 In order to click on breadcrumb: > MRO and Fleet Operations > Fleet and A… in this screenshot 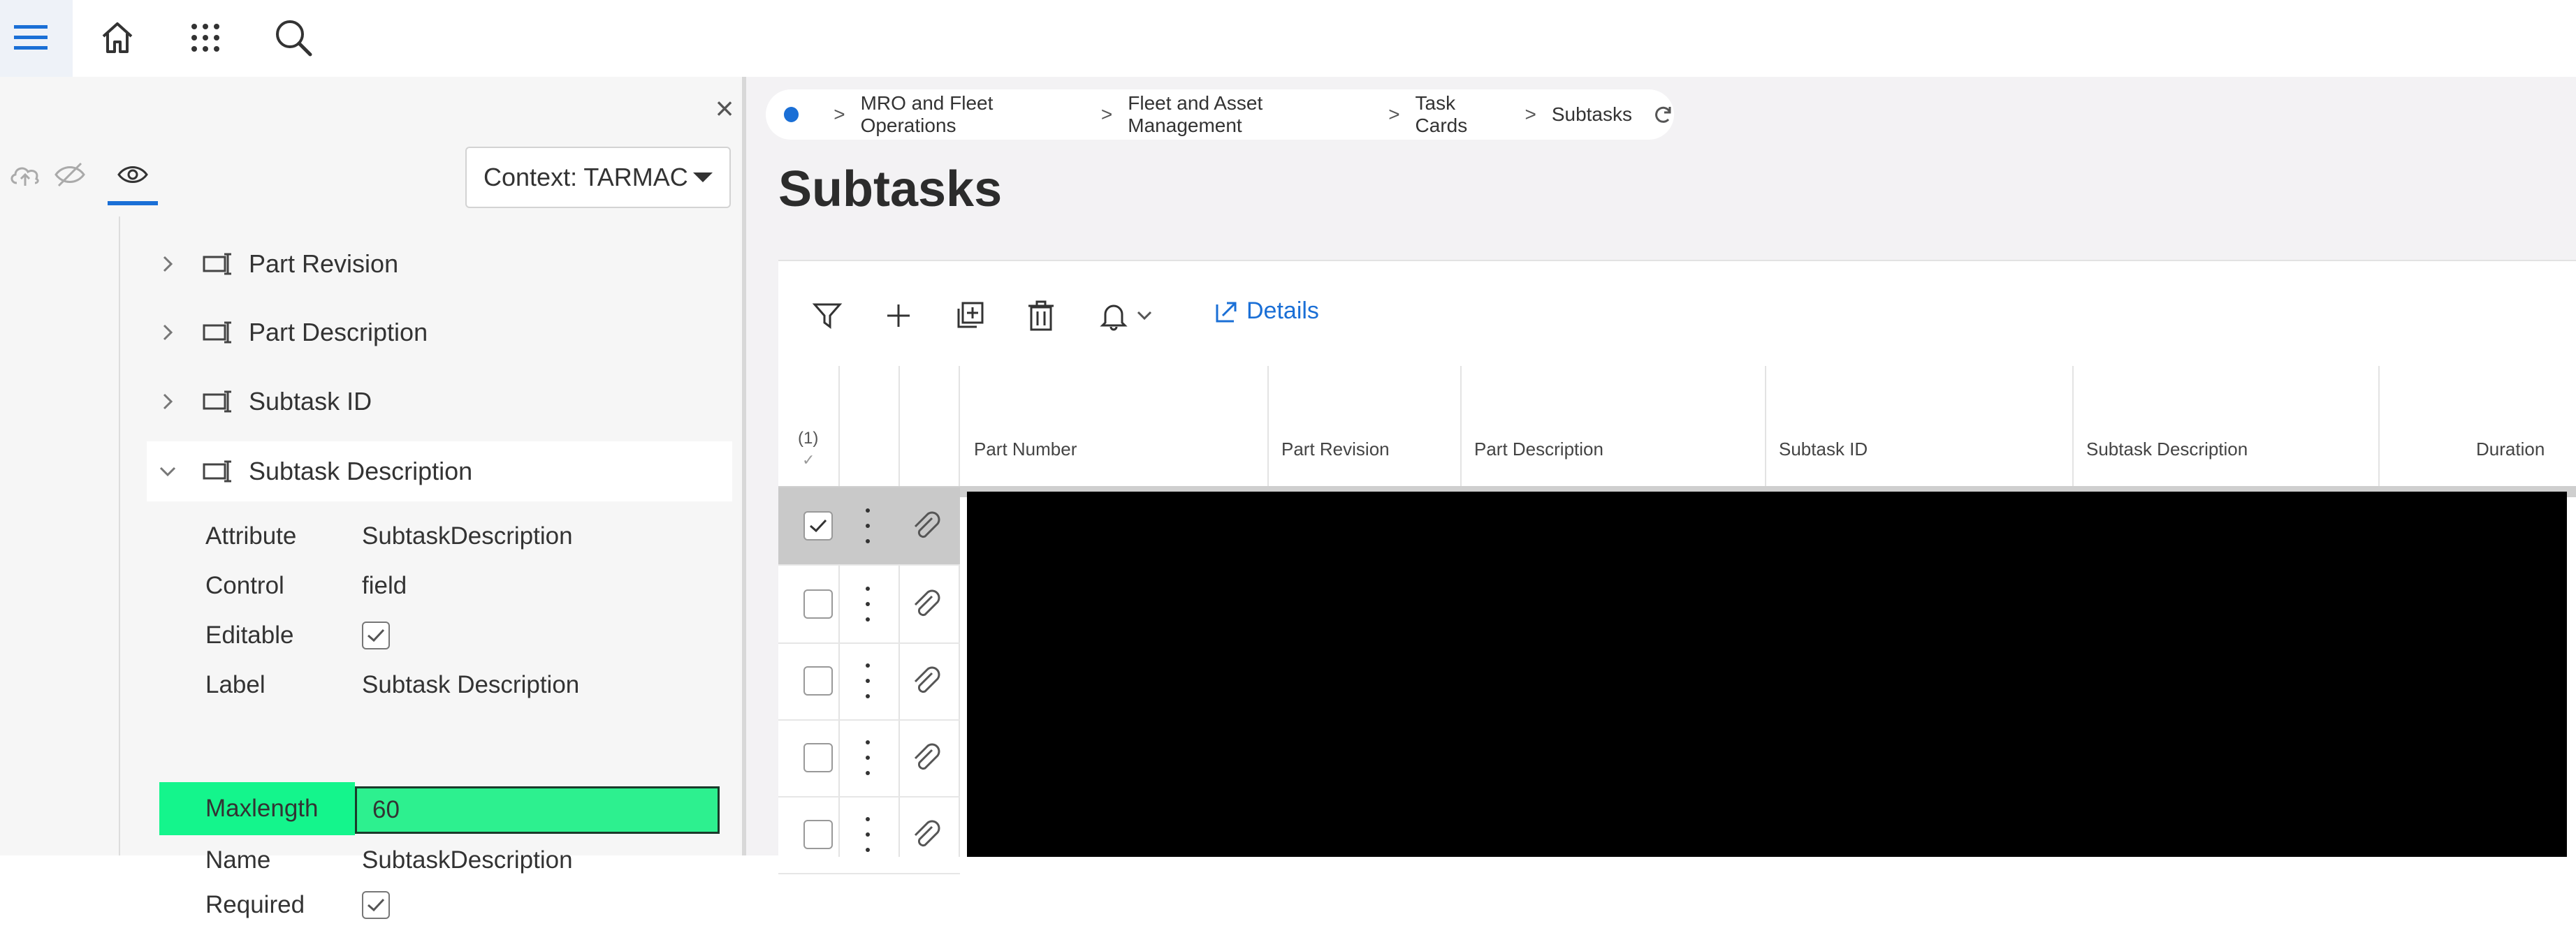, I will do `click(1220, 114)`.